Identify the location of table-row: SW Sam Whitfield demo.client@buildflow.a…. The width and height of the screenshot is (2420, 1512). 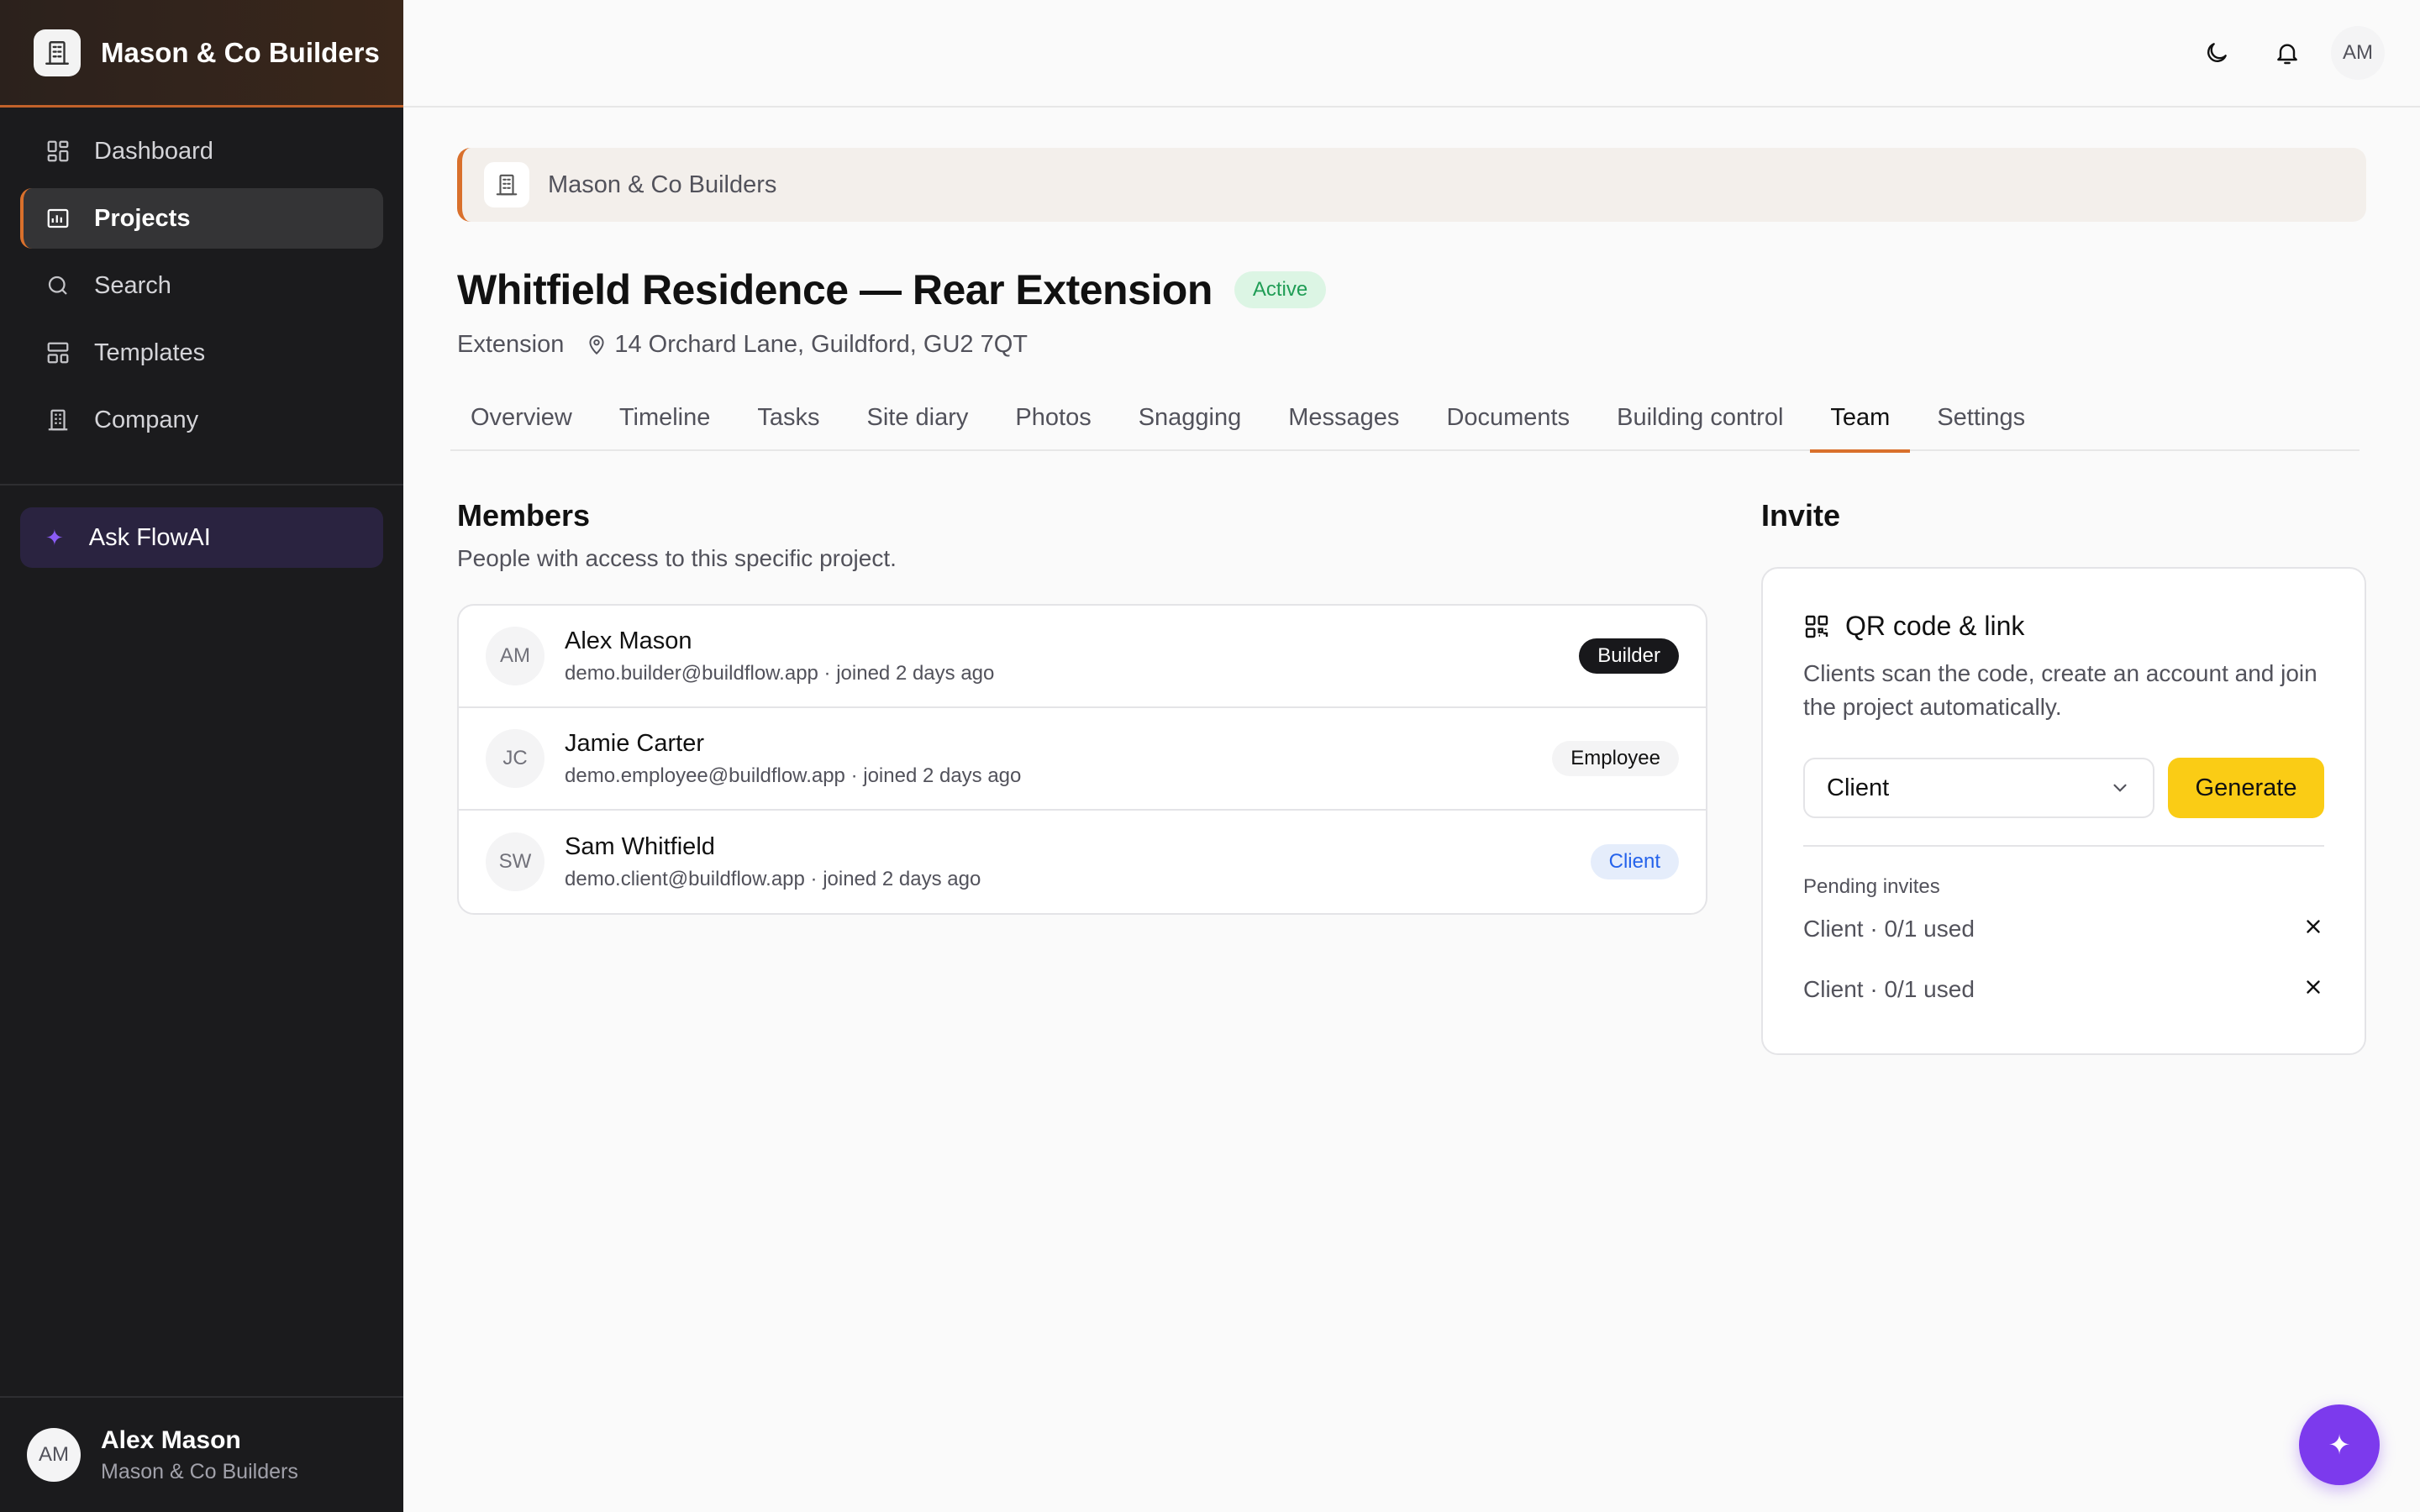
(1082, 862).